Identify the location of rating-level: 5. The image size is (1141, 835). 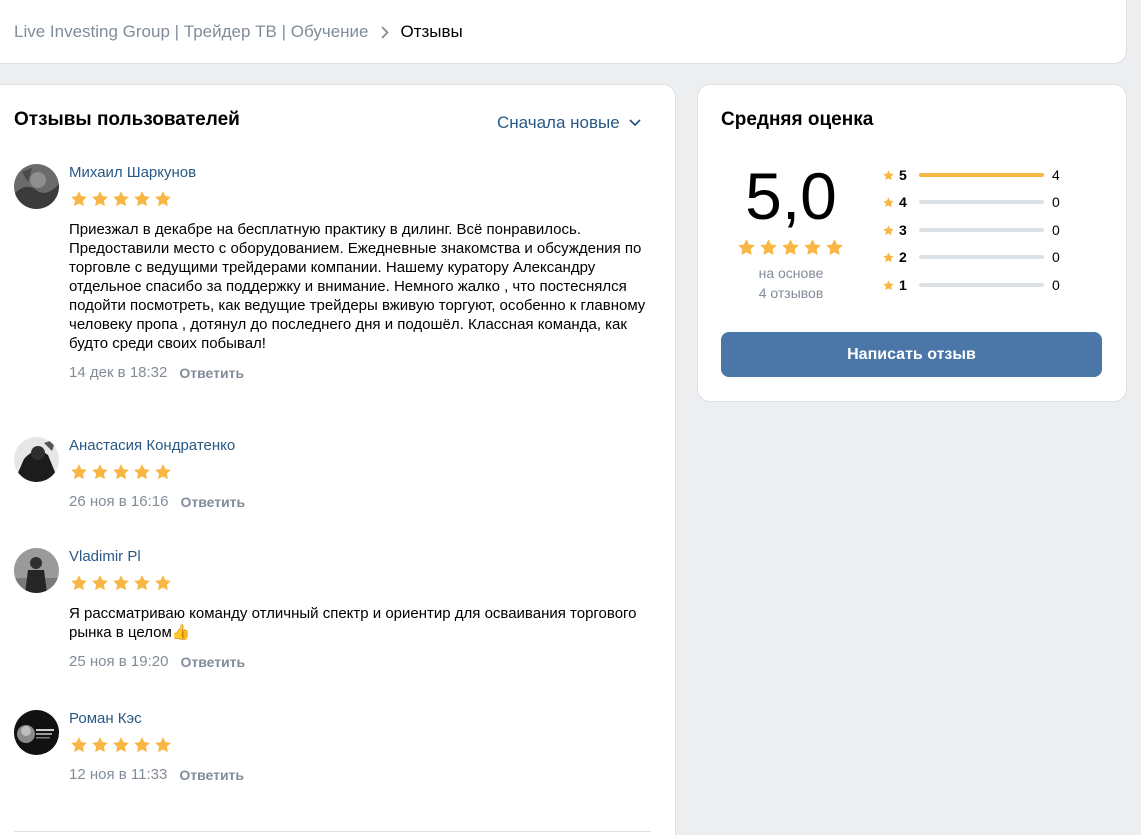
(903, 175).